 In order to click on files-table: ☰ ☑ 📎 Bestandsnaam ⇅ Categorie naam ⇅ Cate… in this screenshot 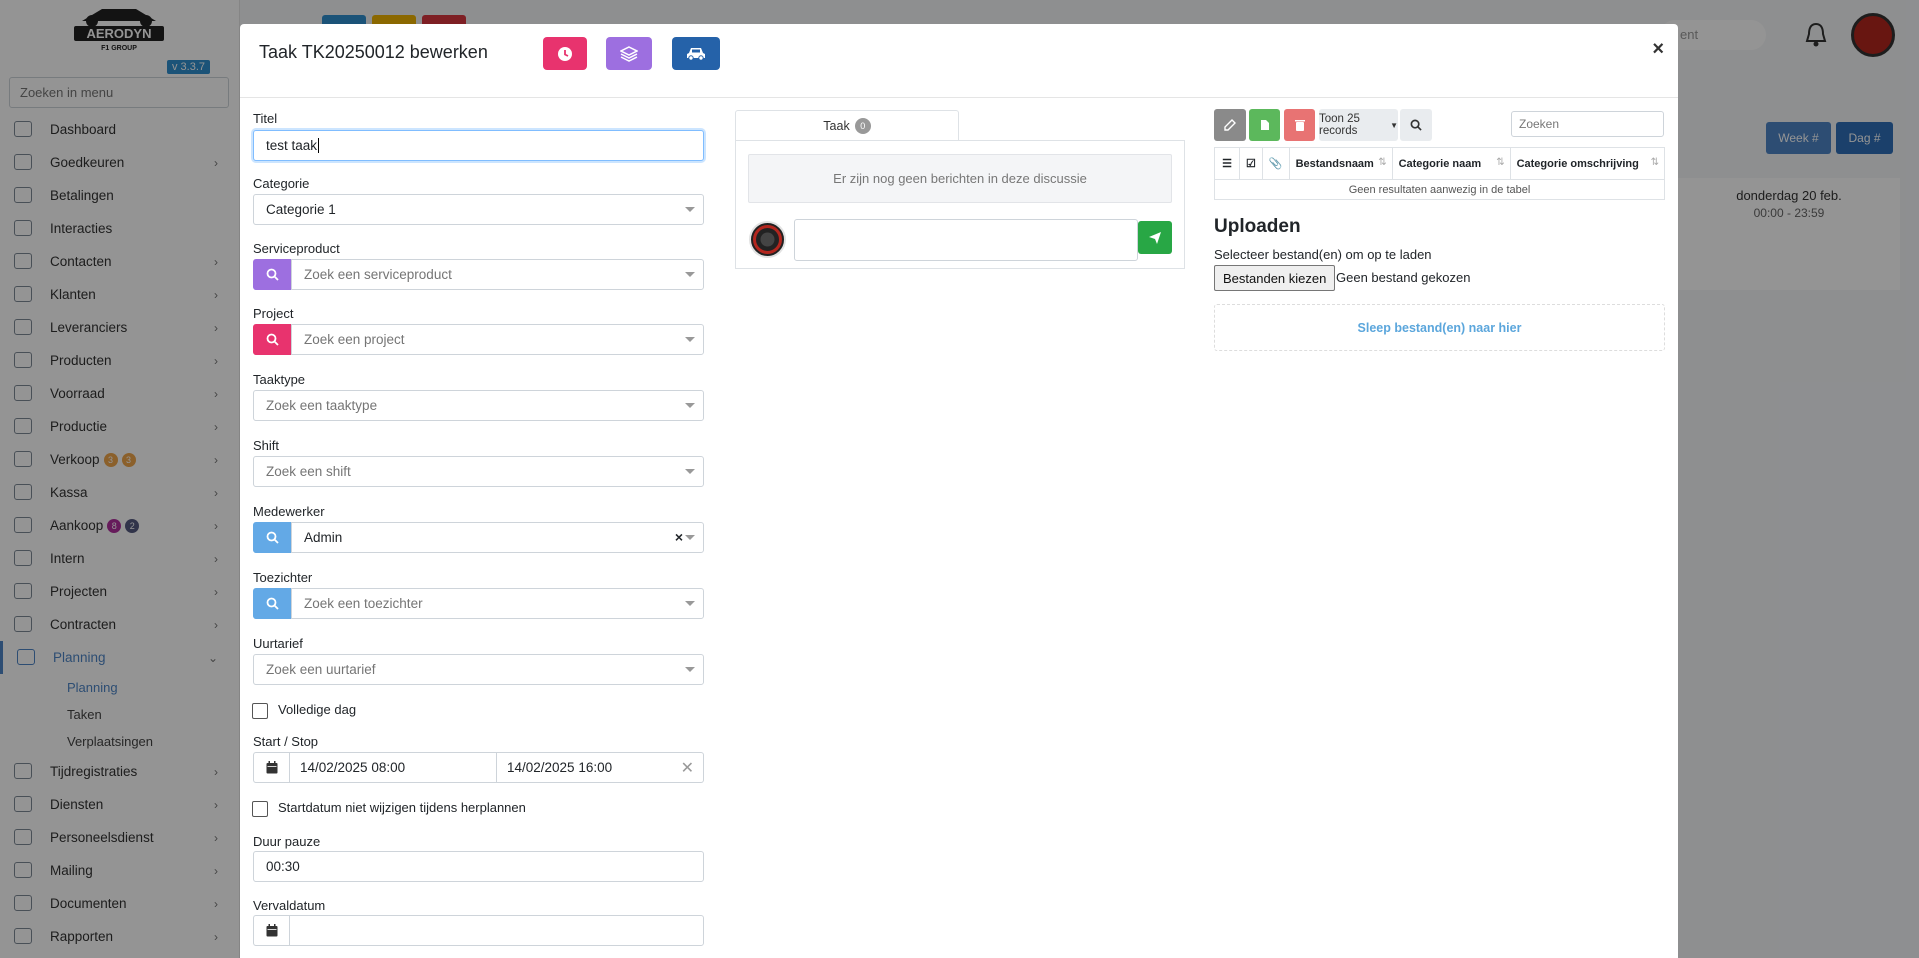, I will do `click(1440, 173)`.